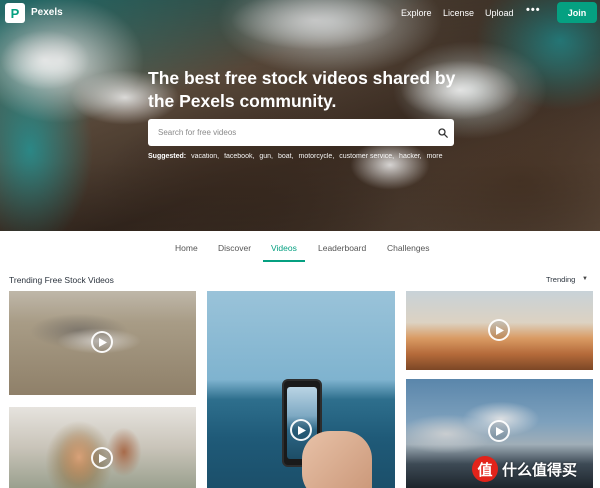  What do you see at coordinates (435, 156) in the screenshot?
I see `suggestion-more-link: more` at bounding box center [435, 156].